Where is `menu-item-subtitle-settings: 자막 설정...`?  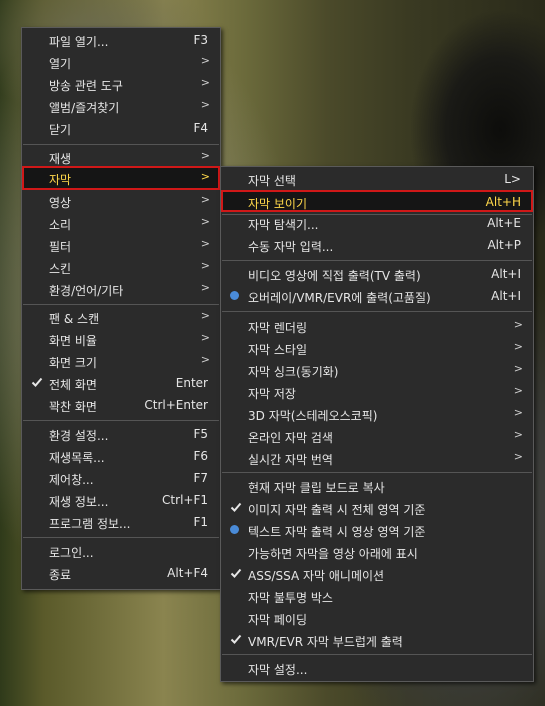
menu-item-subtitle-settings: 자막 설정... is located at coordinates (377, 668).